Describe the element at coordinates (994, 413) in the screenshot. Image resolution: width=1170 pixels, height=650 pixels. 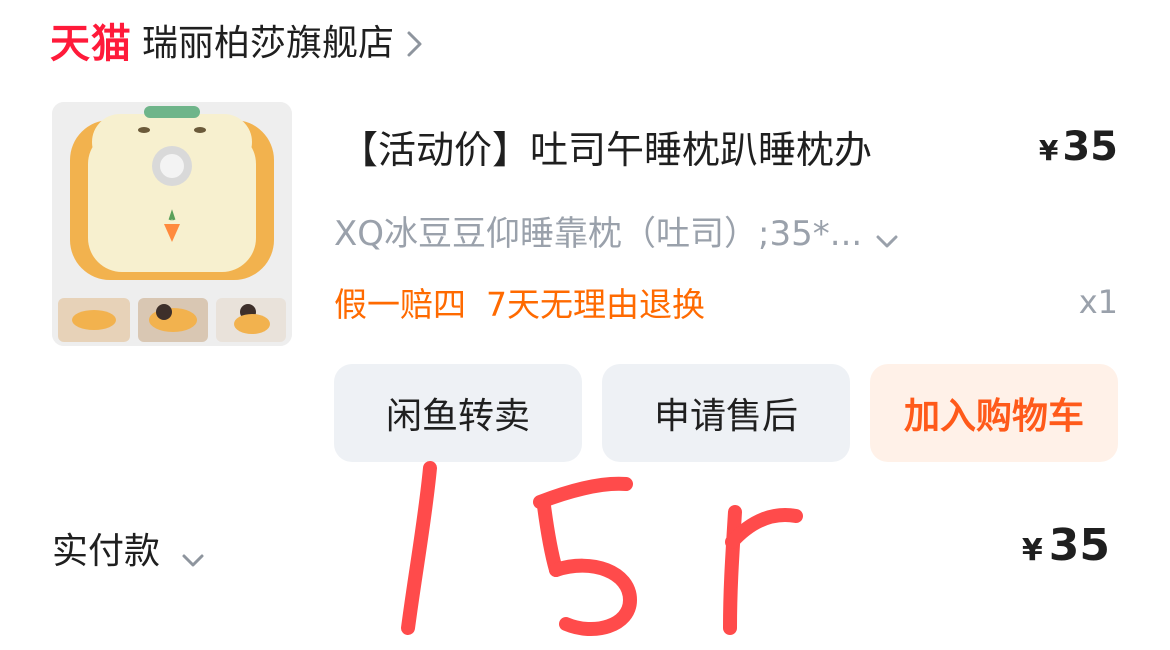
I see `add-to-cart-button: 加入购物车` at that location.